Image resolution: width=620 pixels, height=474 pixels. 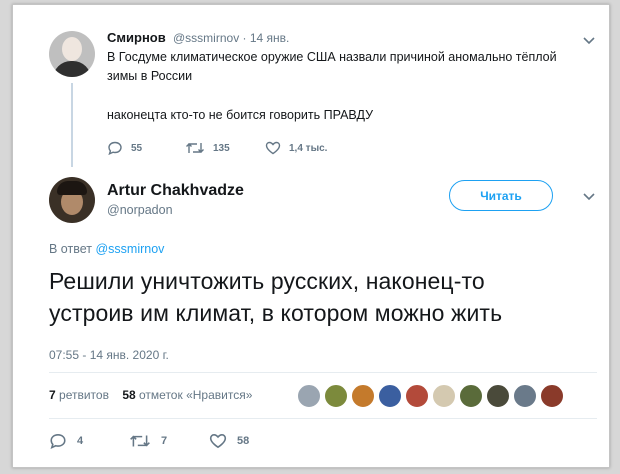 What do you see at coordinates (175, 191) in the screenshot?
I see `author-name: Artur Chakhvadze` at bounding box center [175, 191].